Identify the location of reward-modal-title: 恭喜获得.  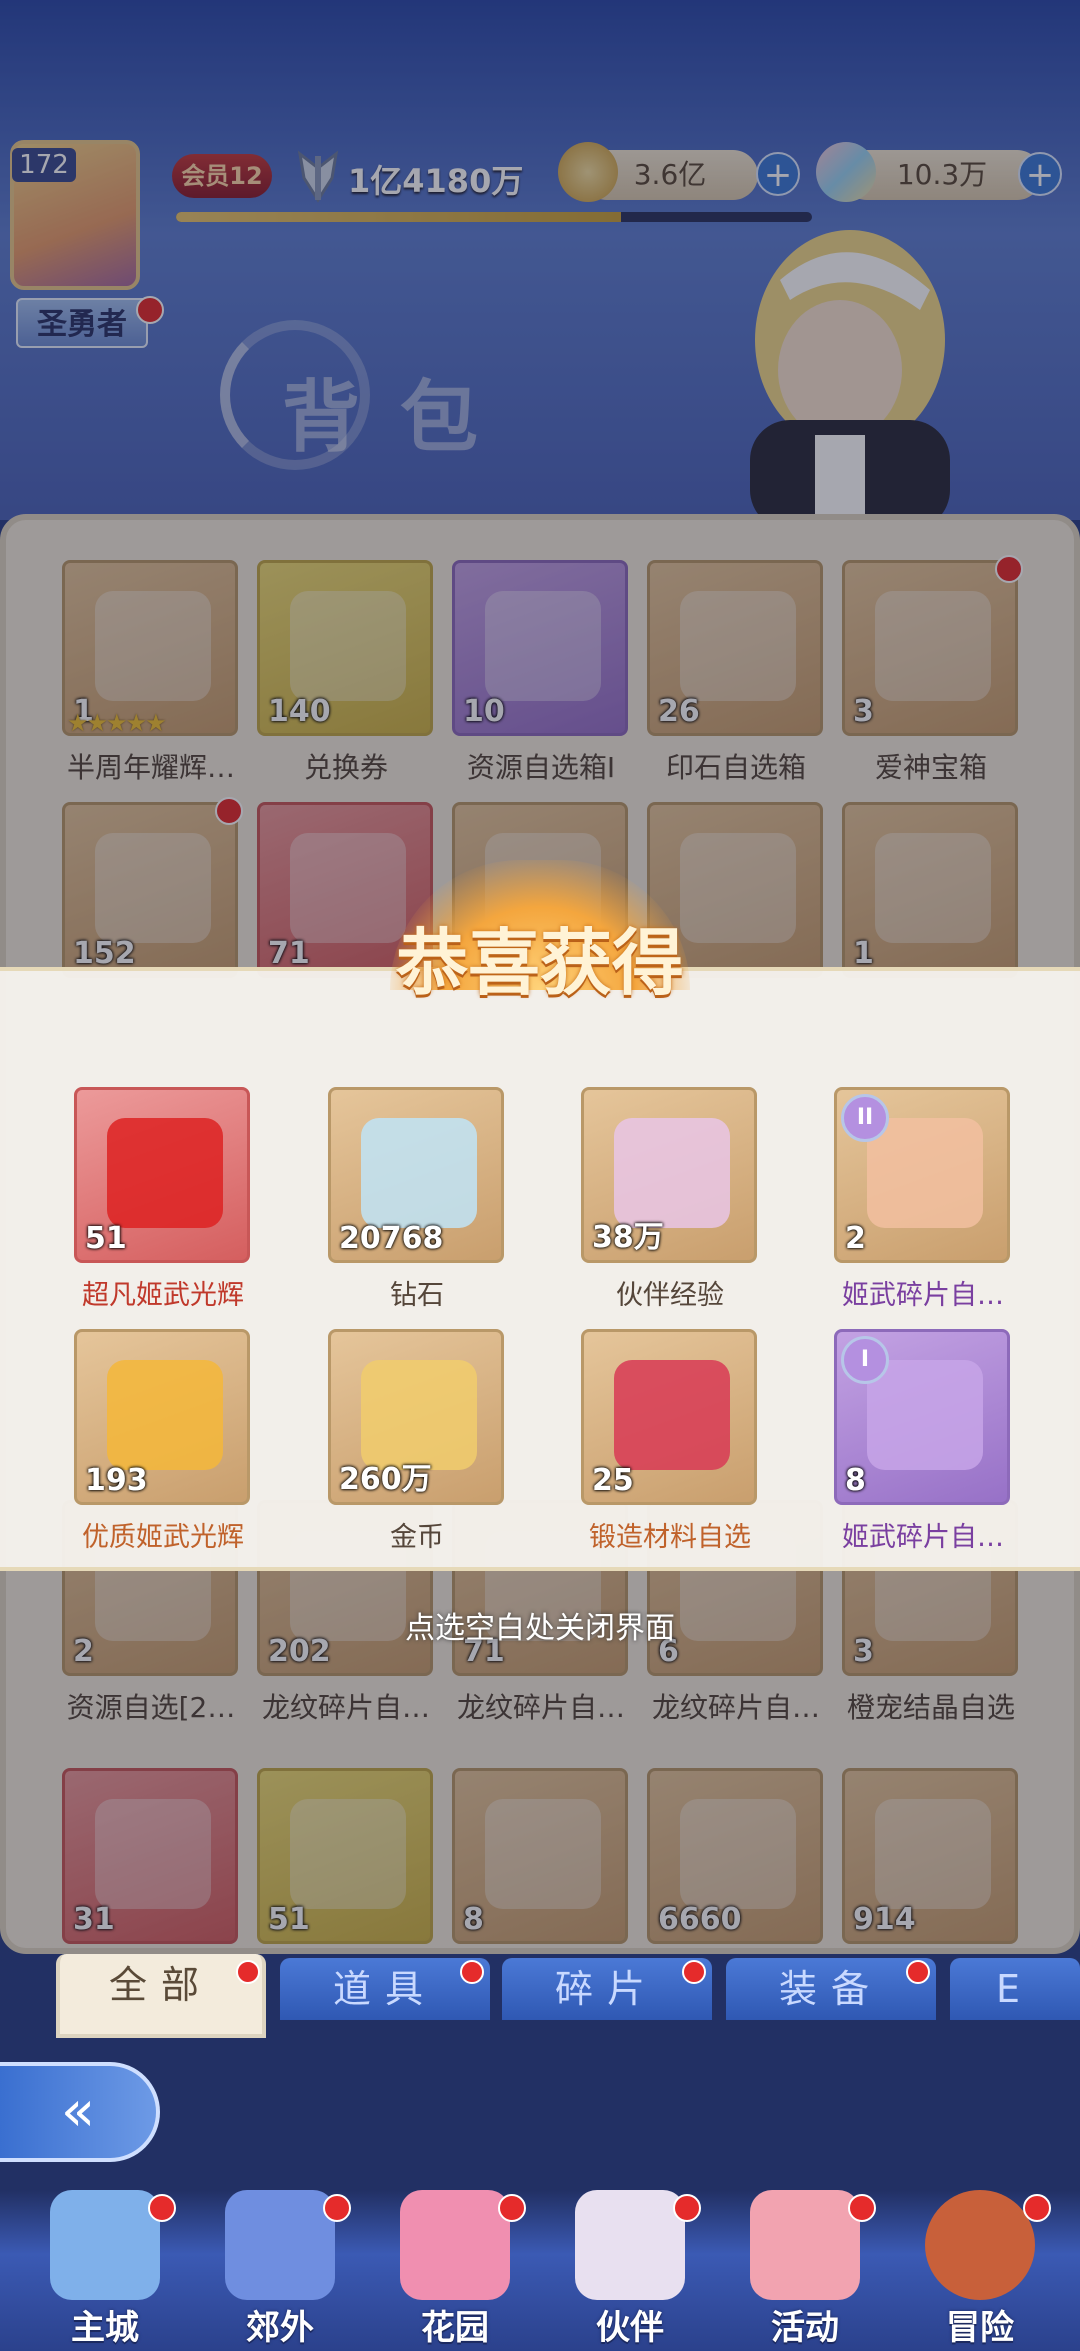
(540, 932).